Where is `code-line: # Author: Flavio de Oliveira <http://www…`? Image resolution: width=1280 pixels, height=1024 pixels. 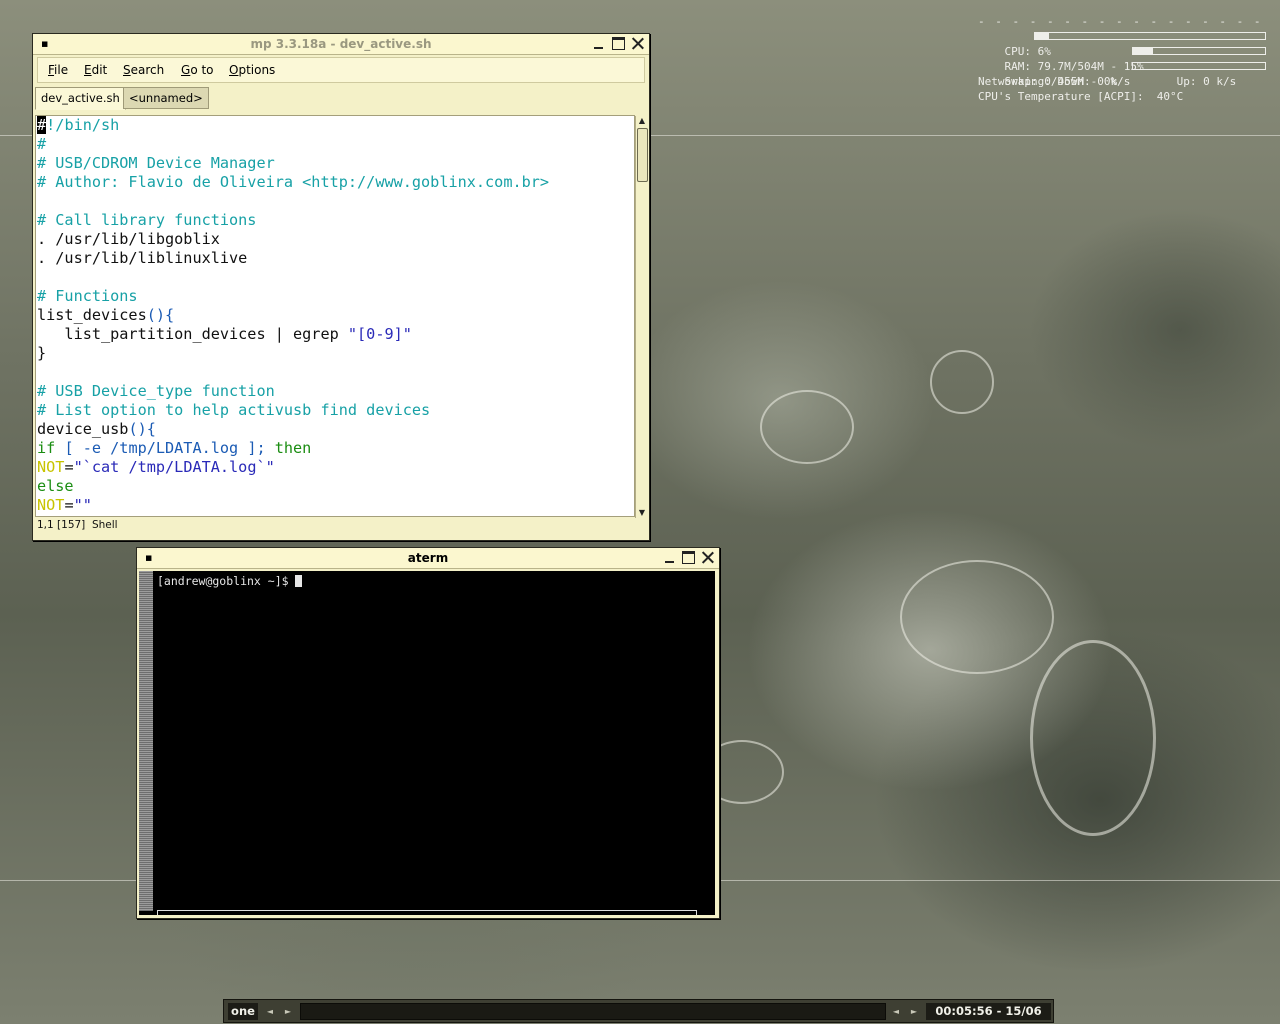
code-line: # Author: Flavio de Oliveira <http://www… is located at coordinates (335, 182).